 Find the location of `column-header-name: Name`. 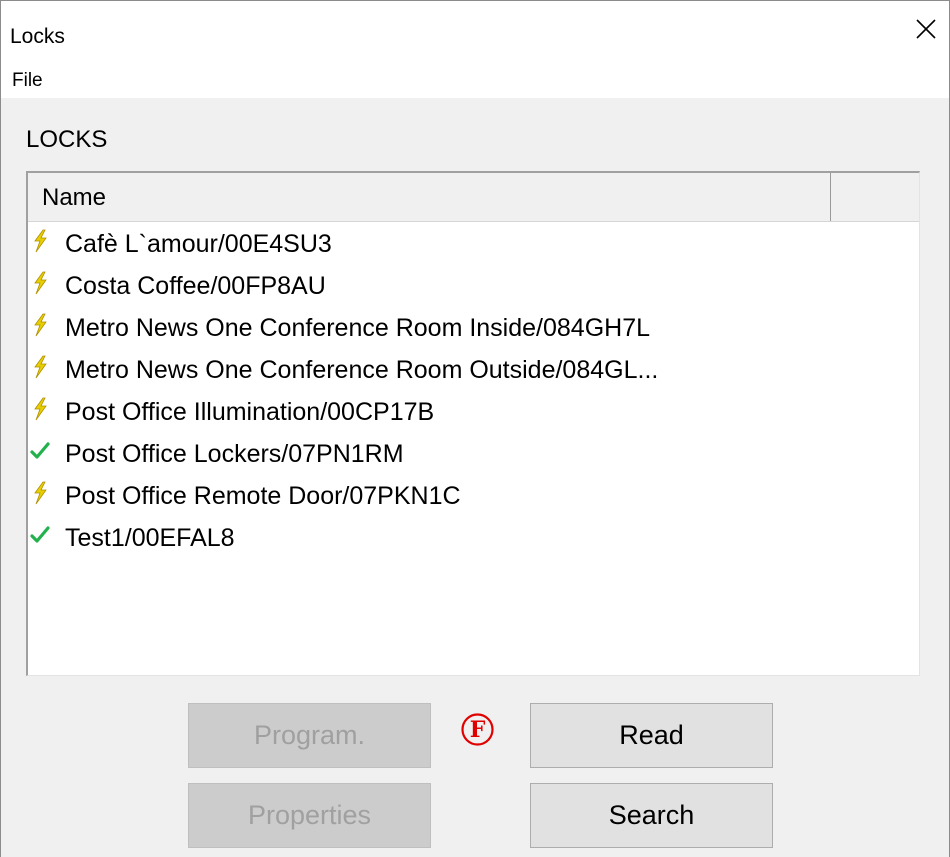

column-header-name: Name is located at coordinates (429, 197).